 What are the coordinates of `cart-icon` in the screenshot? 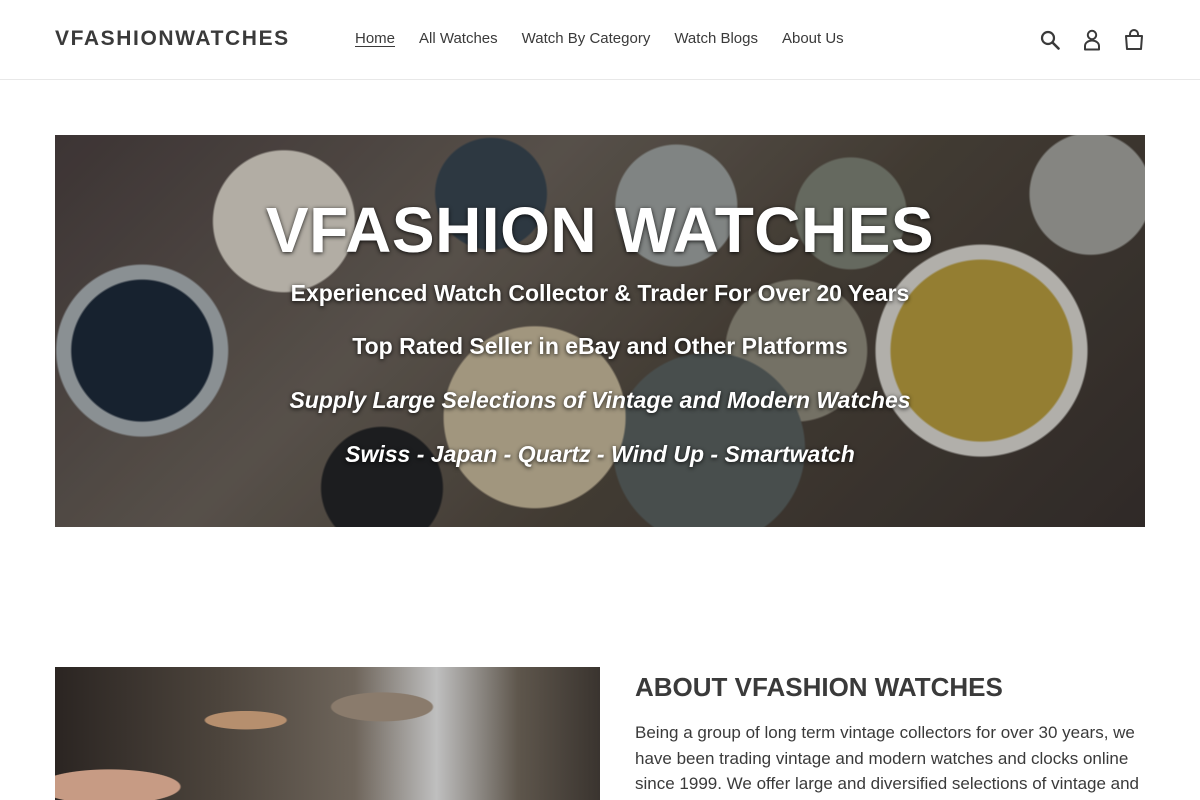 It's located at (1134, 40).